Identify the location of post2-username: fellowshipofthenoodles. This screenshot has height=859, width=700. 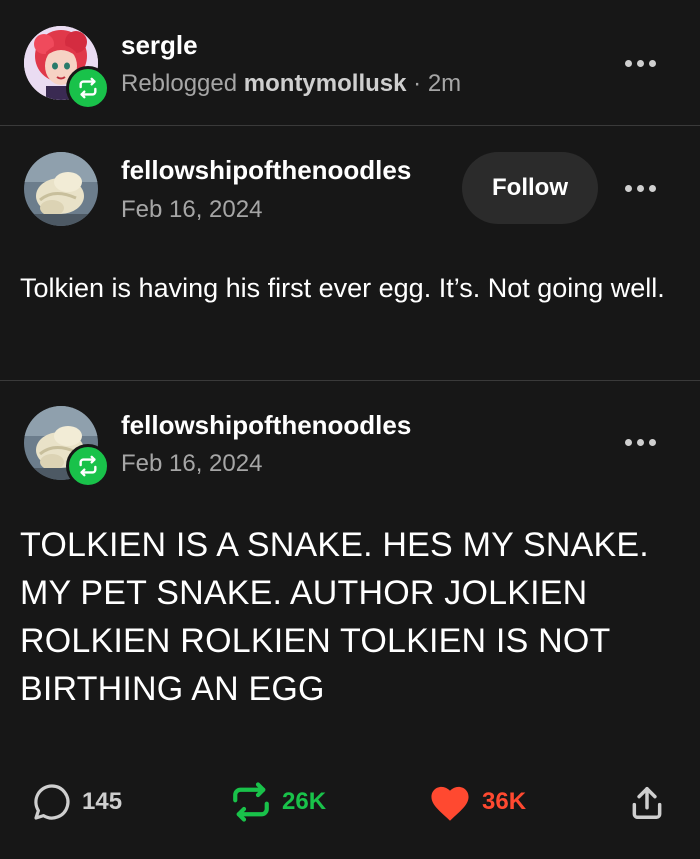
(266, 425).